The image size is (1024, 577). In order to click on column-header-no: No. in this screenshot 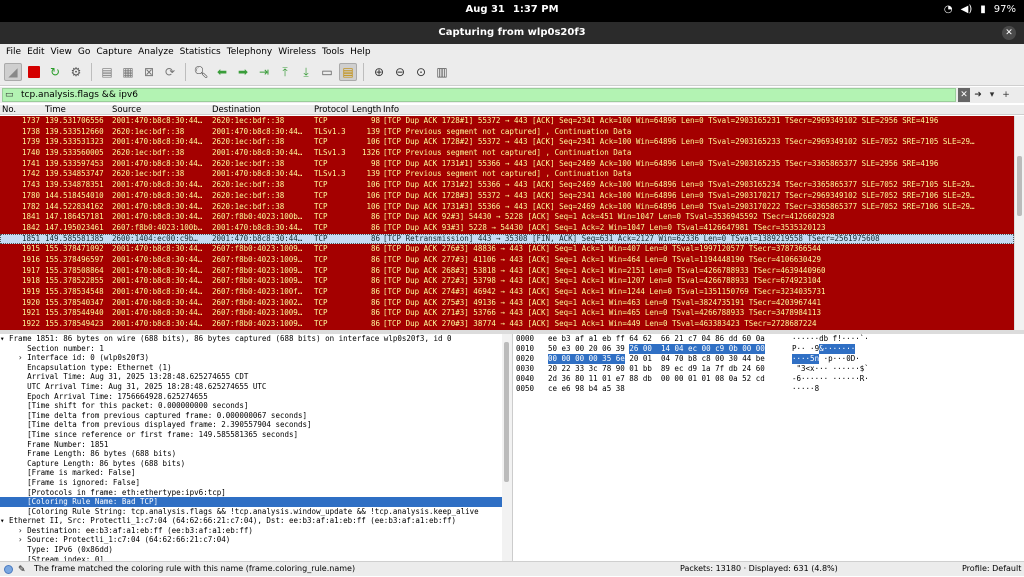, I will do `click(9, 110)`.